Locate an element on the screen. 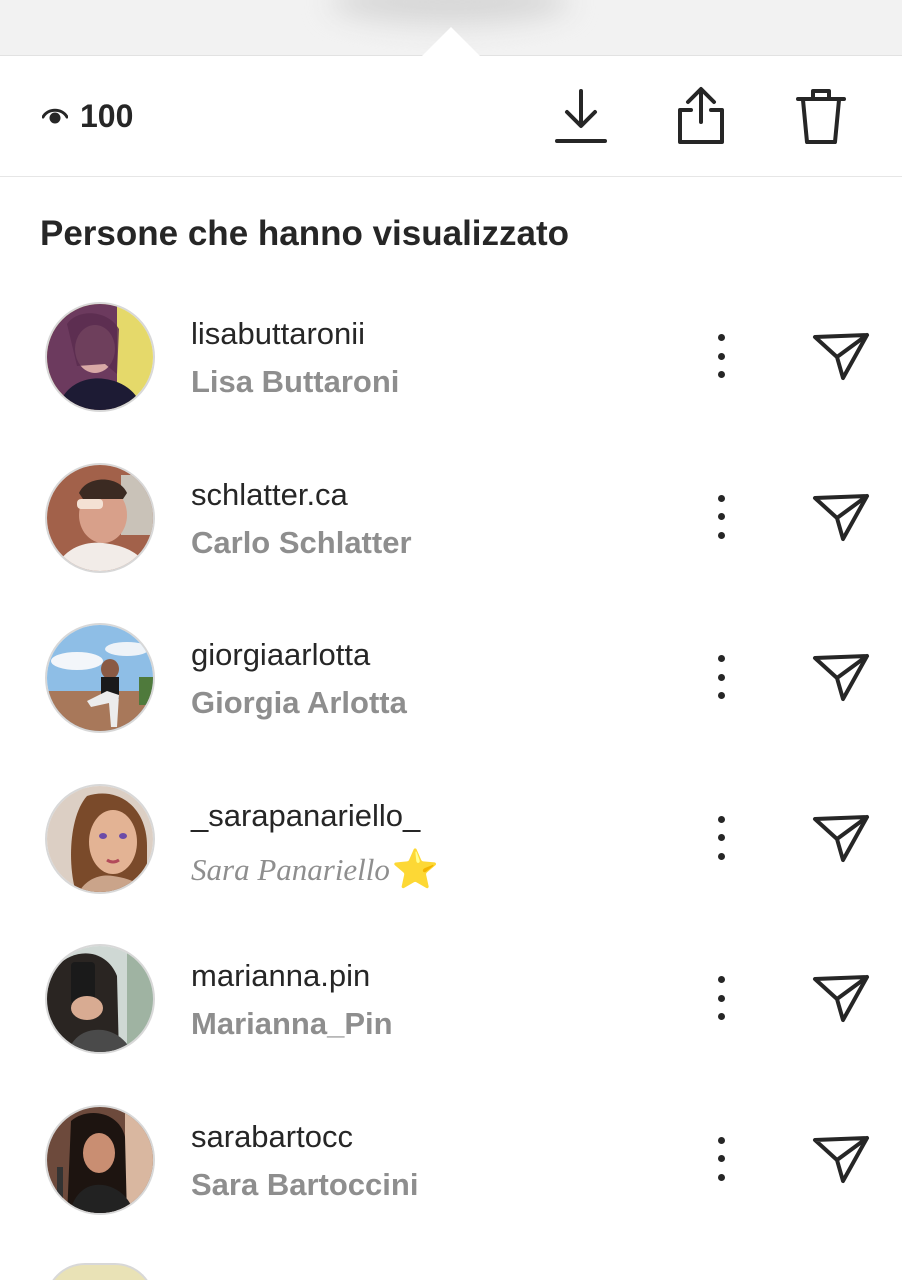 Image resolution: width=902 pixels, height=1280 pixels. download-icon is located at coordinates (581, 116).